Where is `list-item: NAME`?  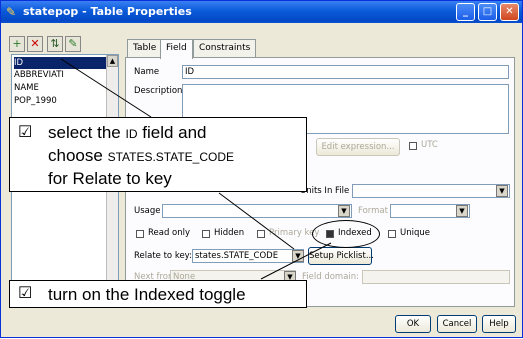
list-item: NAME is located at coordinates (60, 88).